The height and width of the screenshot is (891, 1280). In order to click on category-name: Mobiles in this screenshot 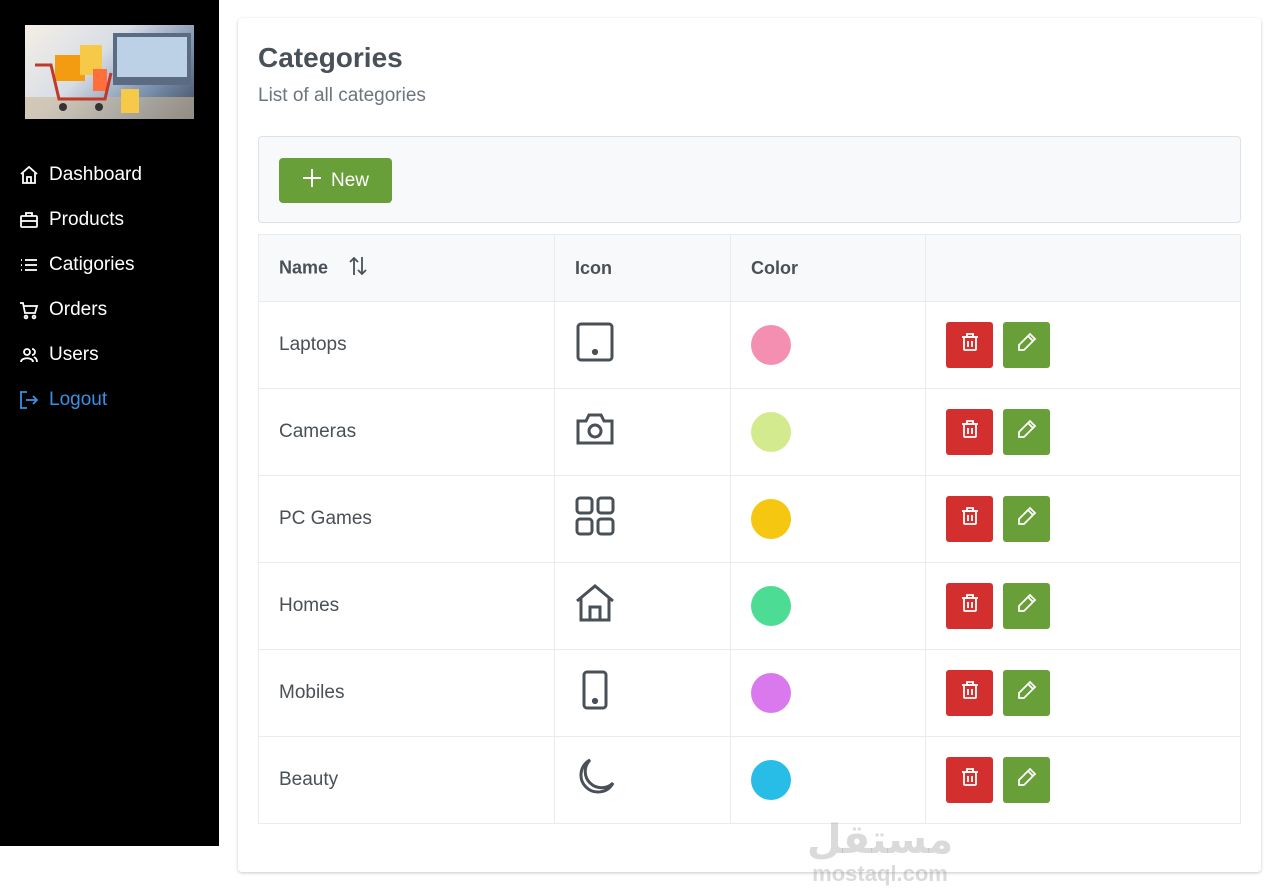, I will do `click(406, 693)`.